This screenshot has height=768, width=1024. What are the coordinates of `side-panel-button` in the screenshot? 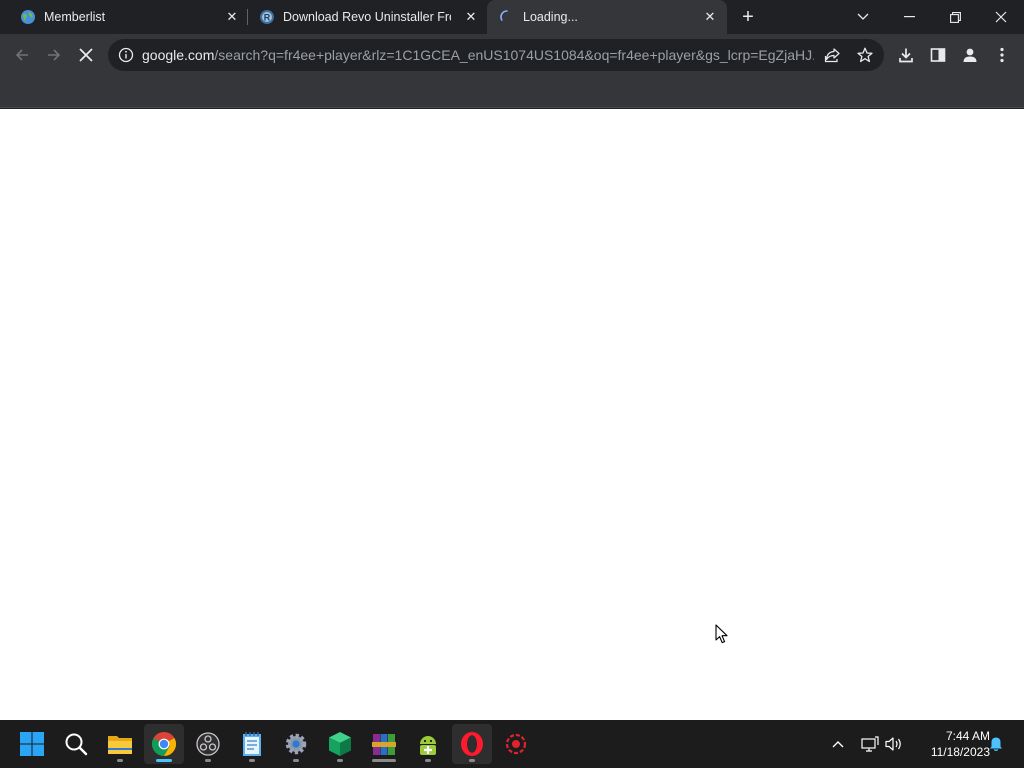 It's located at (938, 55).